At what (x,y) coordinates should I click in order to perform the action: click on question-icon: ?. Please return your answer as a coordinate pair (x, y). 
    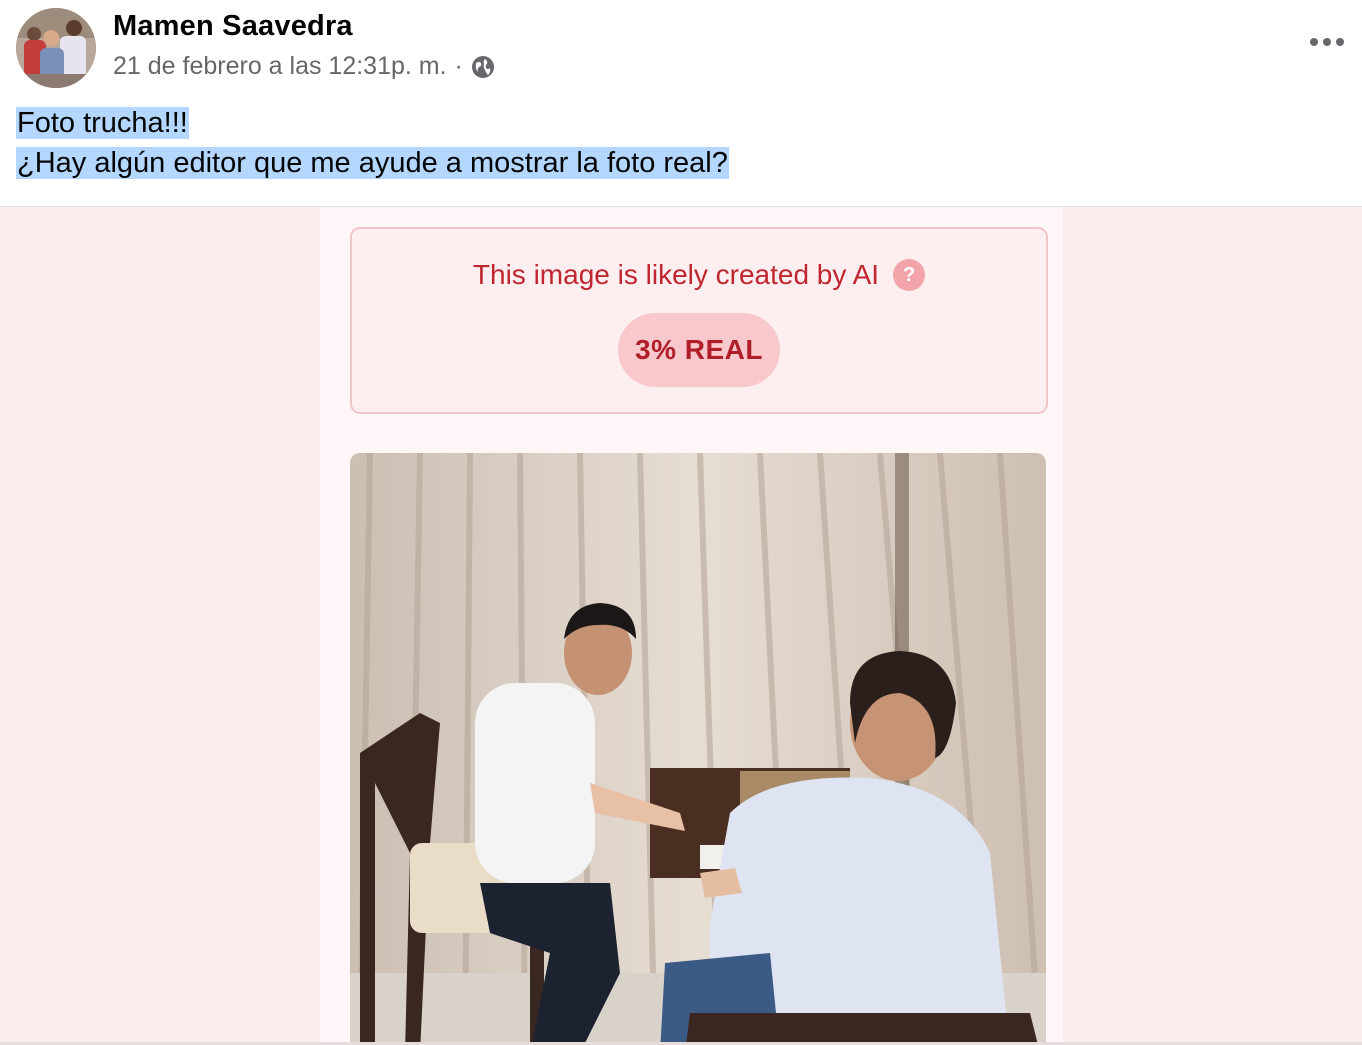
    Looking at the image, I should click on (909, 275).